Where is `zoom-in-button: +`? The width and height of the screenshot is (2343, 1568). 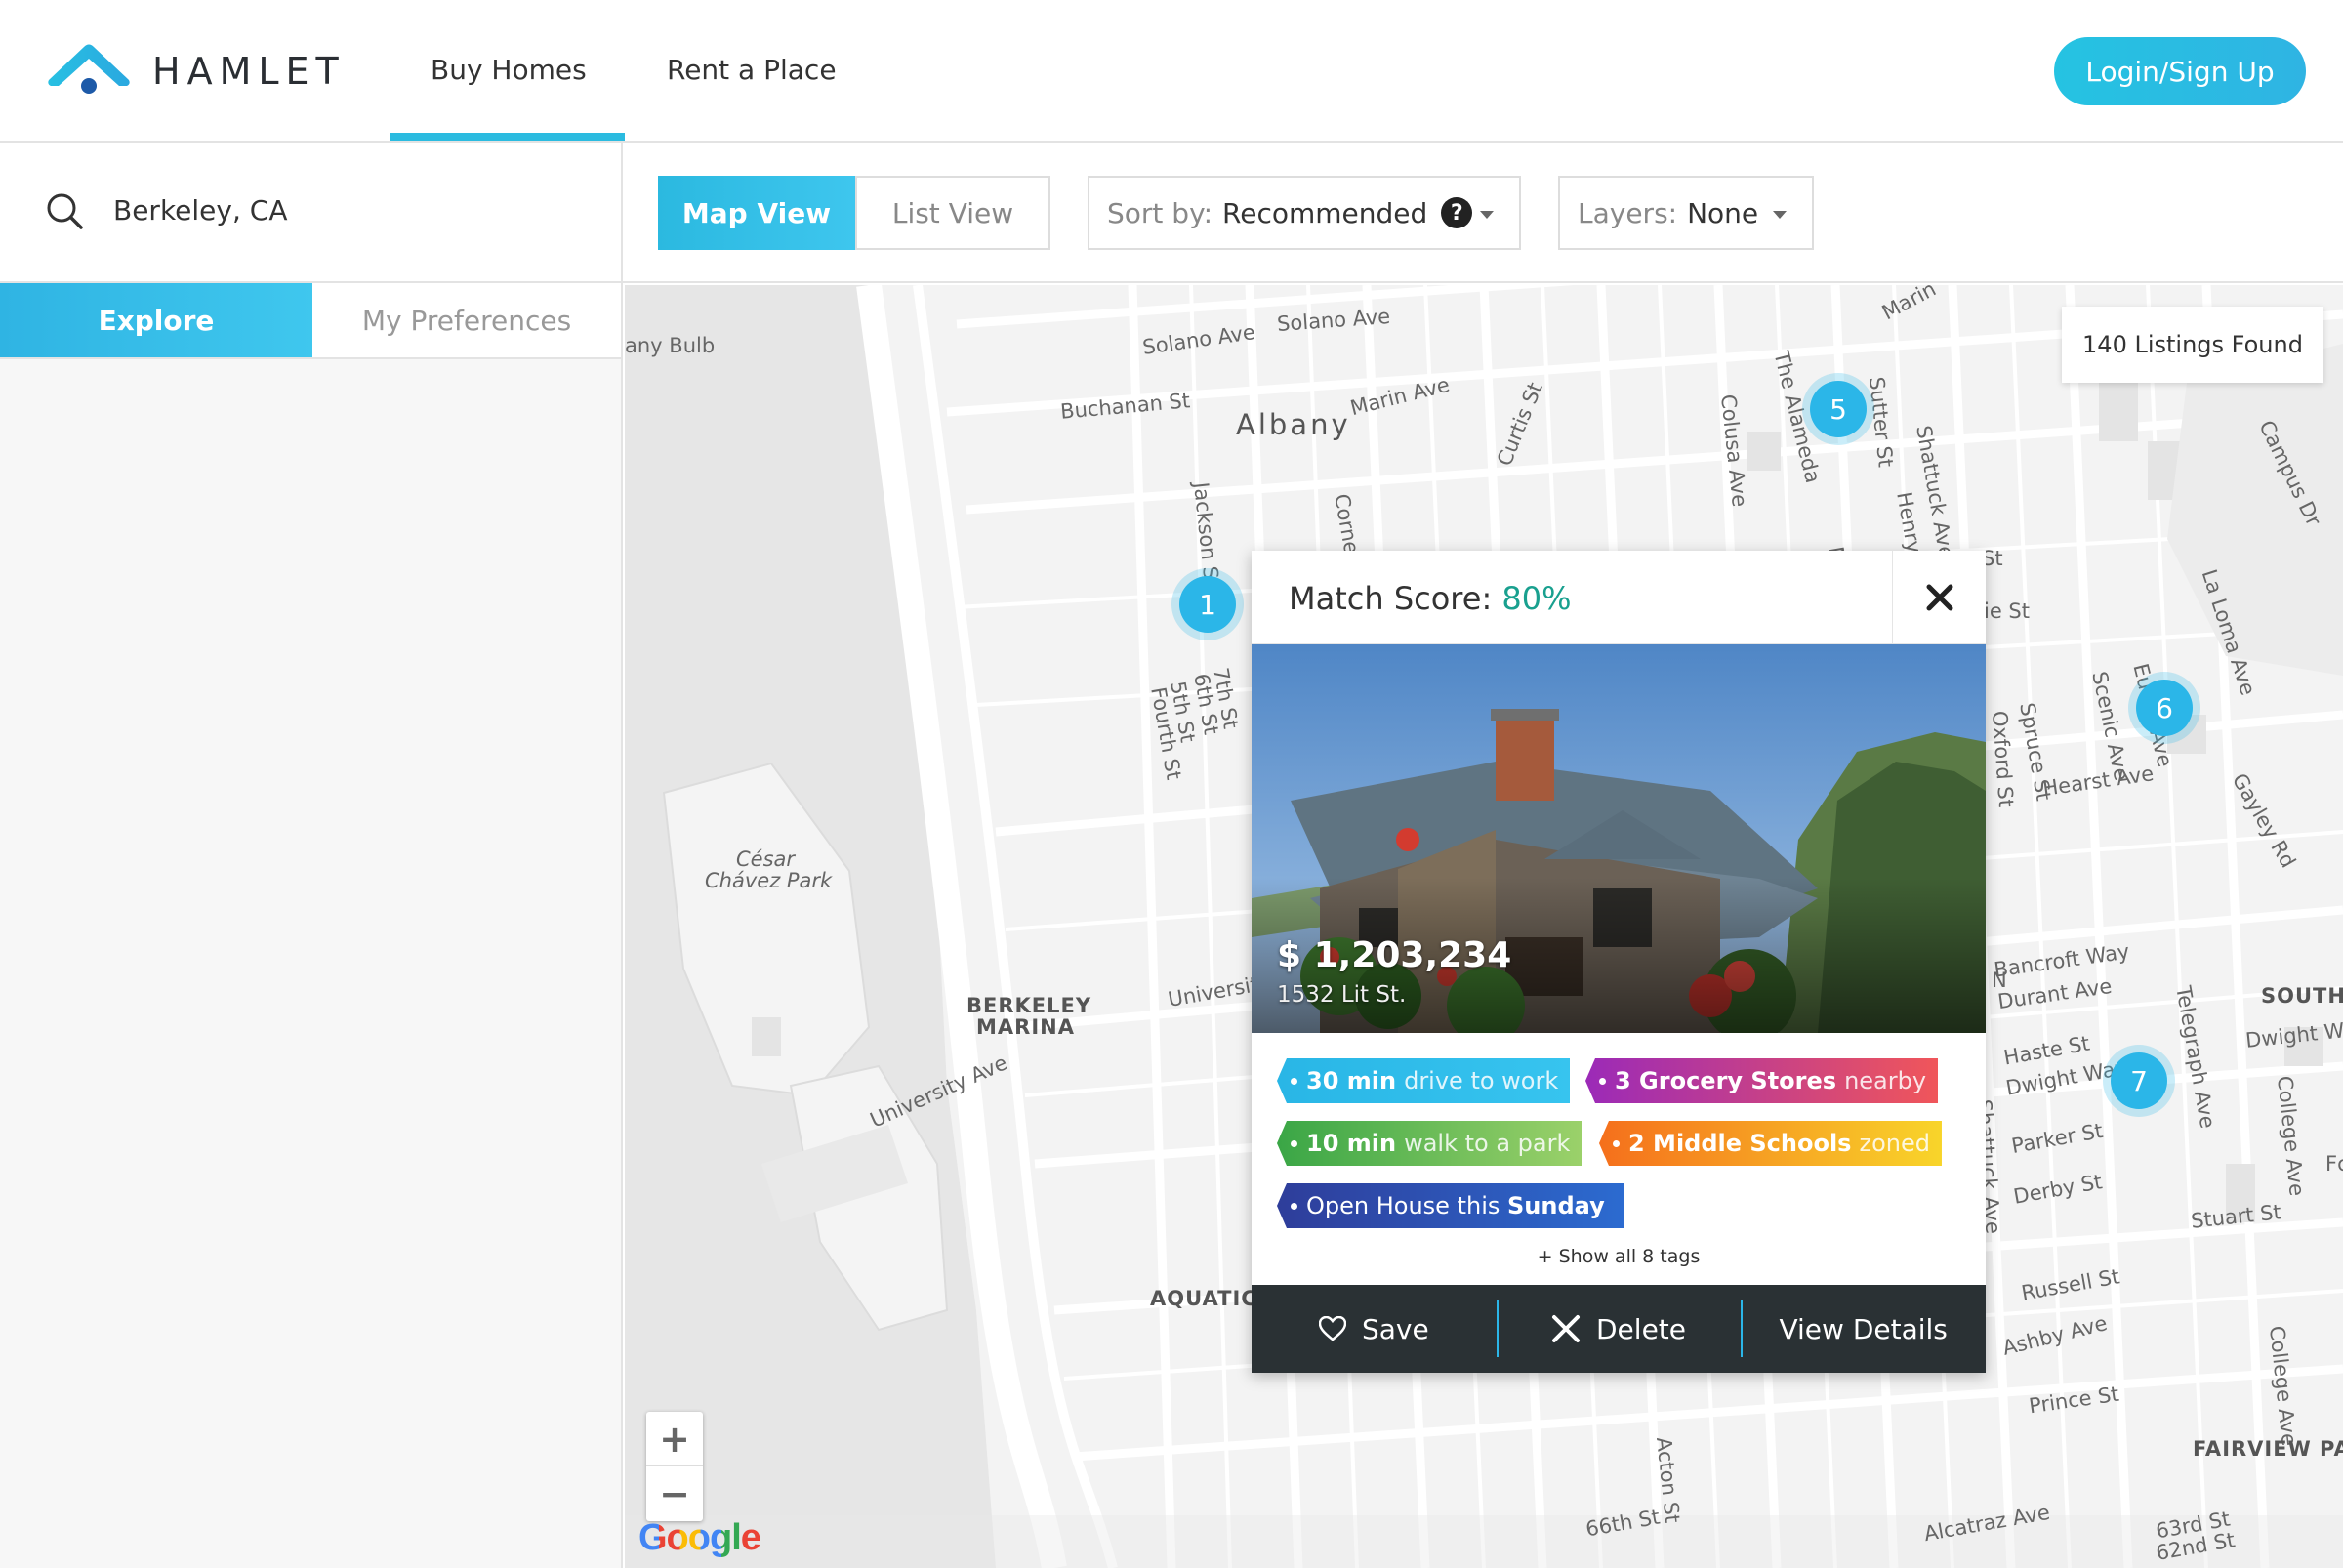
zoom-in-button: + is located at coordinates (674, 1439).